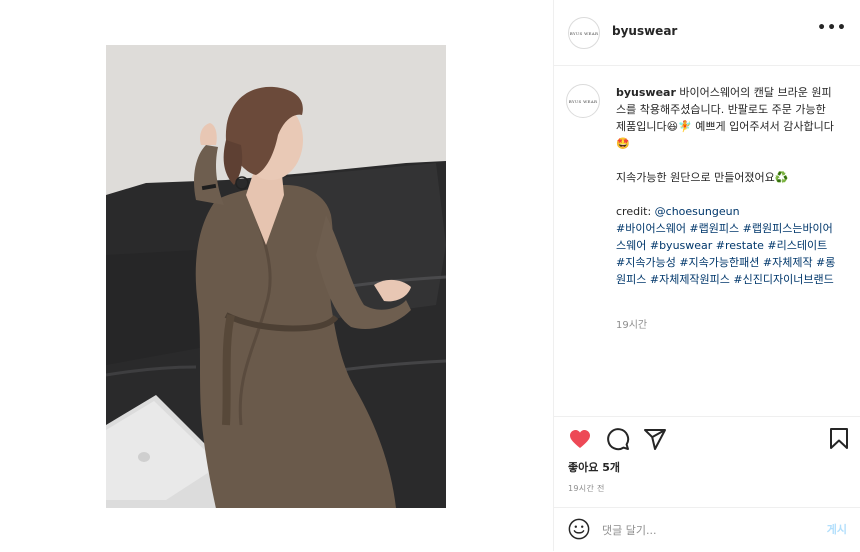 Image resolution: width=860 pixels, height=552 pixels. I want to click on smiley-icon, so click(579, 529).